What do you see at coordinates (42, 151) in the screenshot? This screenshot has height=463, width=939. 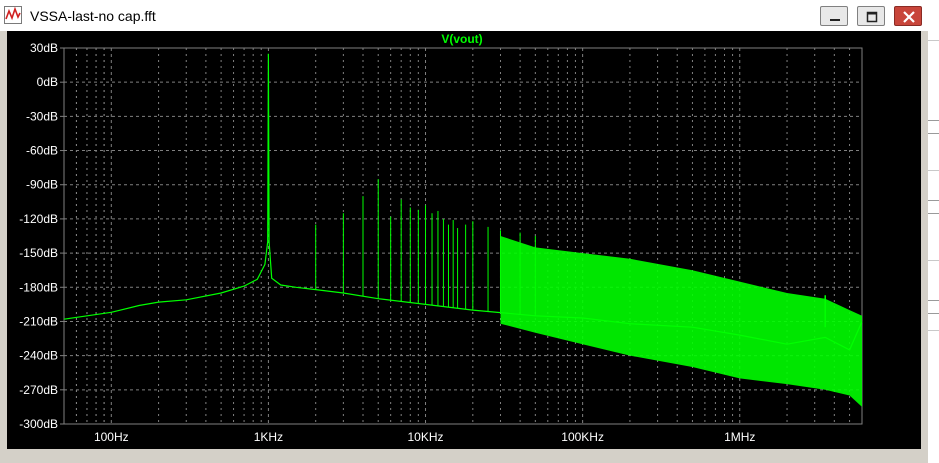 I see `y-tick-label: -60dB` at bounding box center [42, 151].